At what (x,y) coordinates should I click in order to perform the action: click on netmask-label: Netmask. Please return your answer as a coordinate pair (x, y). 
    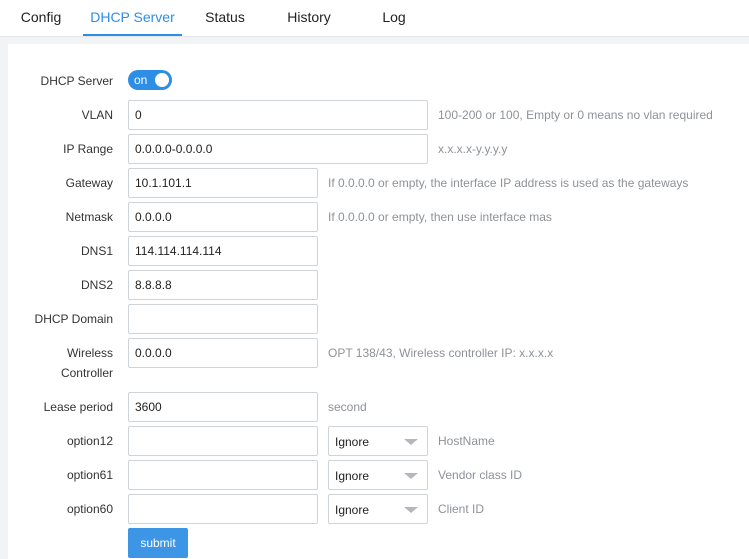
    Looking at the image, I should click on (89, 217).